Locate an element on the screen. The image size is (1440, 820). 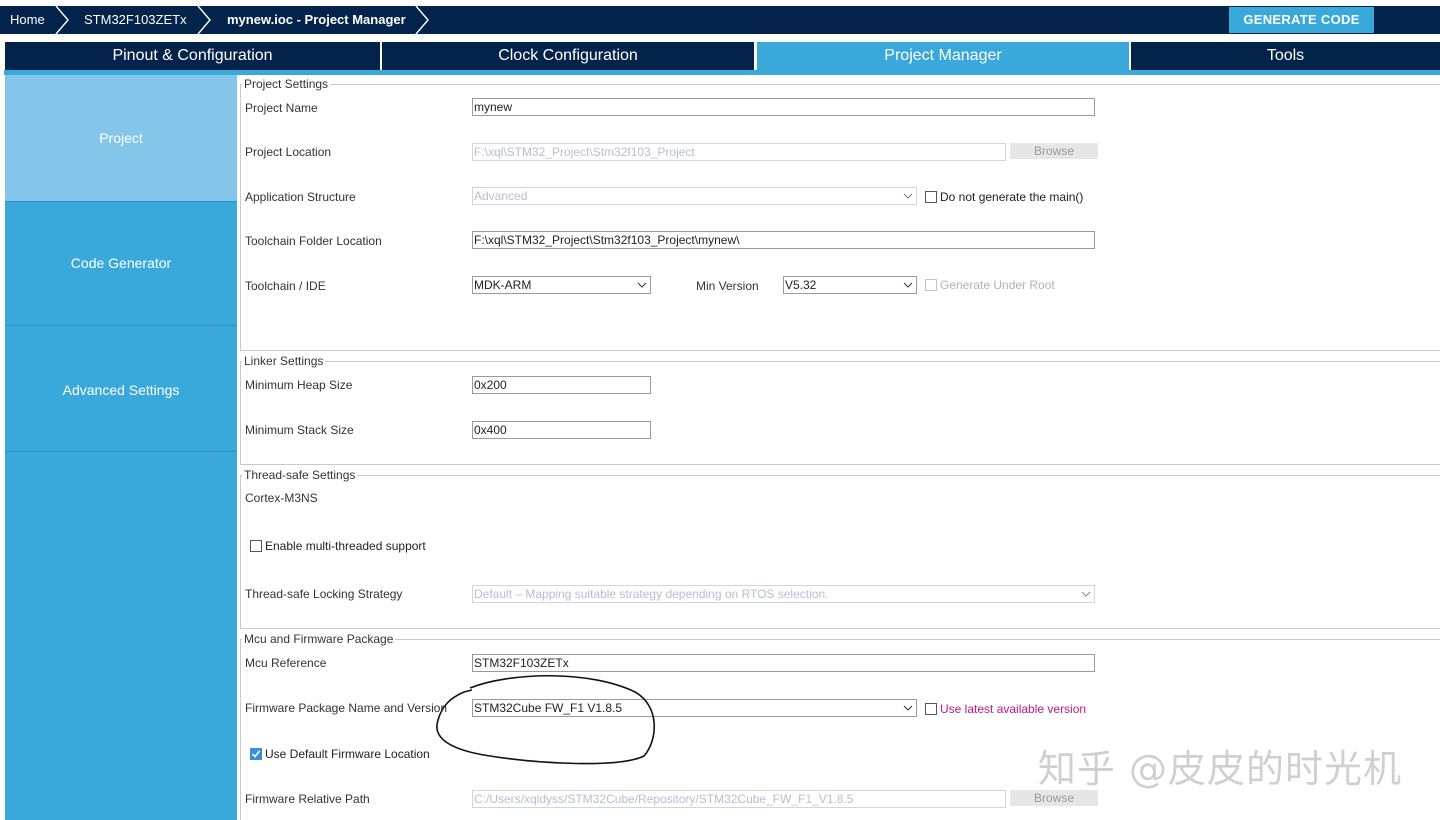
min-heap-input: 0x200 is located at coordinates (561, 385).